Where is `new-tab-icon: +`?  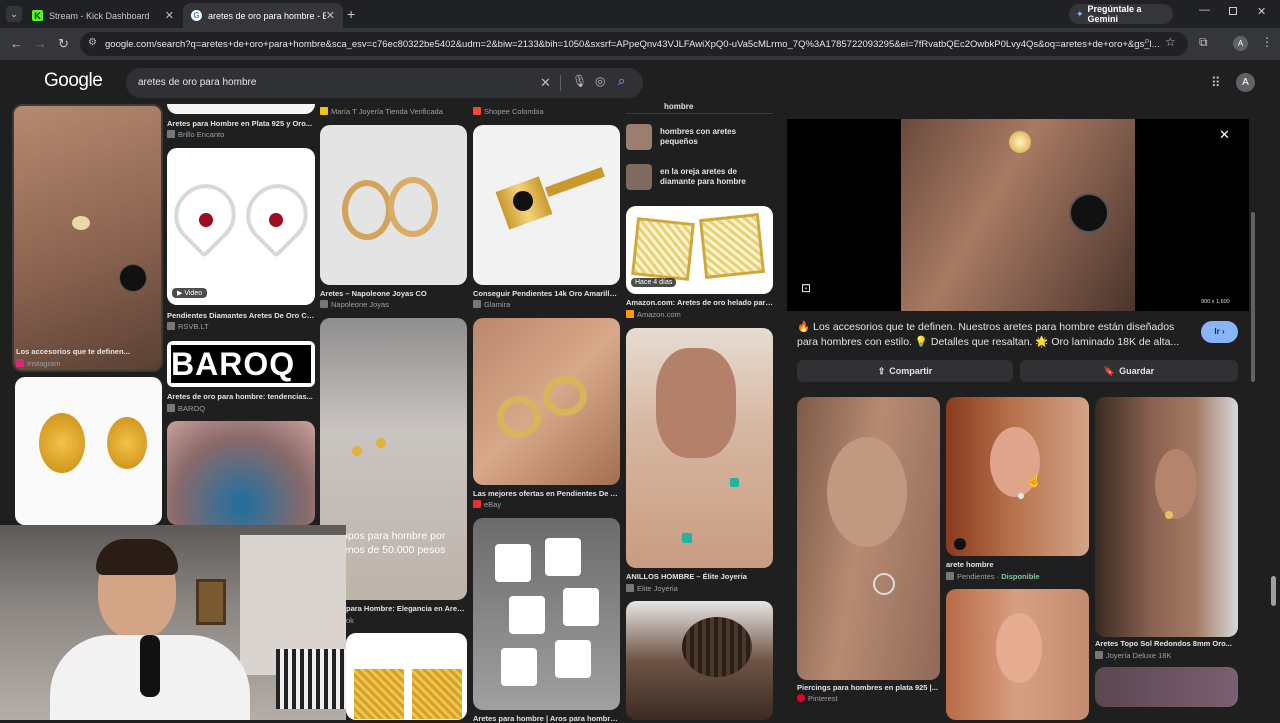
new-tab-icon: + is located at coordinates (351, 14).